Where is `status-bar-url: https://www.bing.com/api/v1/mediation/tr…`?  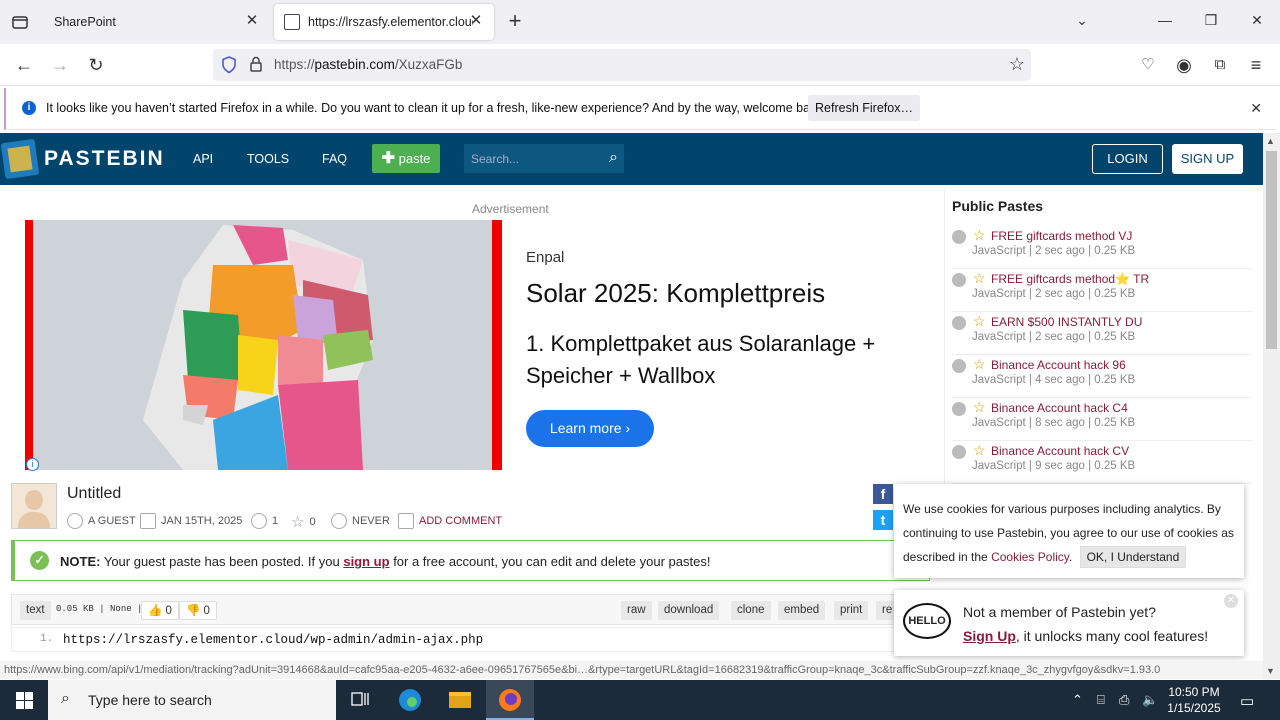 status-bar-url: https://www.bing.com/api/v1/mediation/tr… is located at coordinates (631, 670).